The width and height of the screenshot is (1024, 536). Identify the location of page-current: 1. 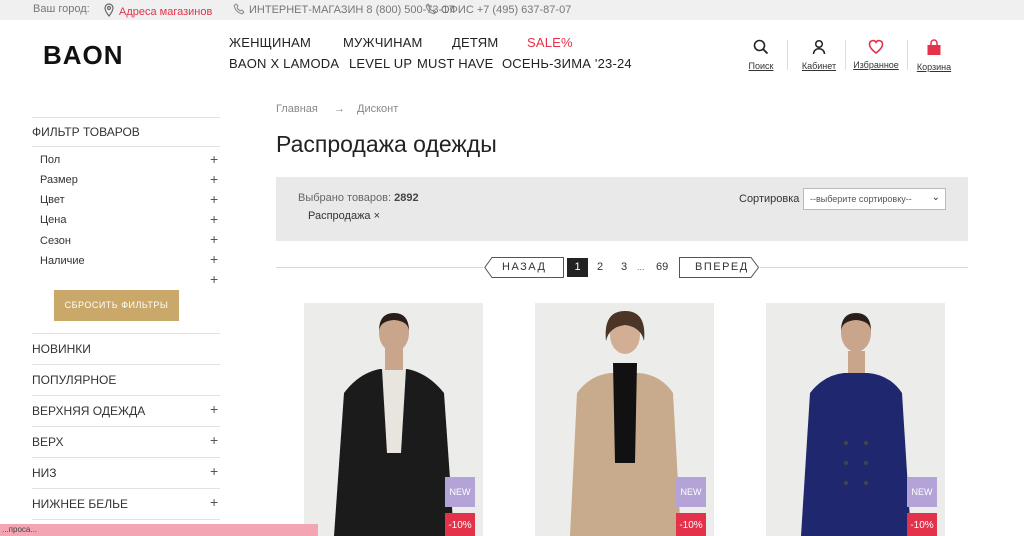
(577, 267).